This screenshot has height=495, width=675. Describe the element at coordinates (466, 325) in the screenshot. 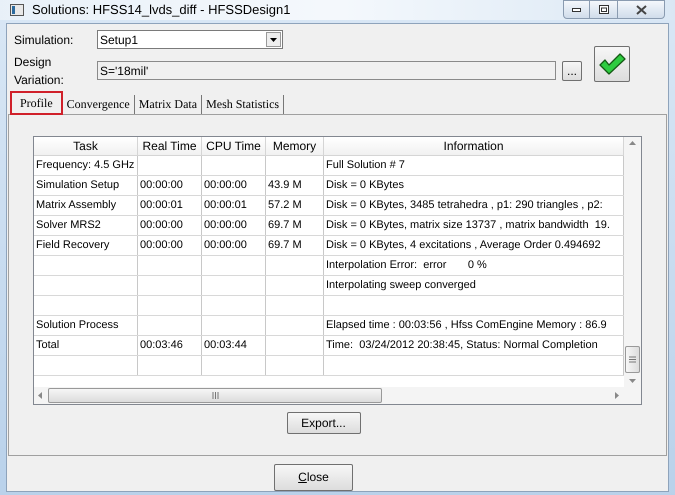

I see `table-cell-text: Elapsed time : 00:03:56 , Hfss ComEngine Memory : 86.9` at that location.